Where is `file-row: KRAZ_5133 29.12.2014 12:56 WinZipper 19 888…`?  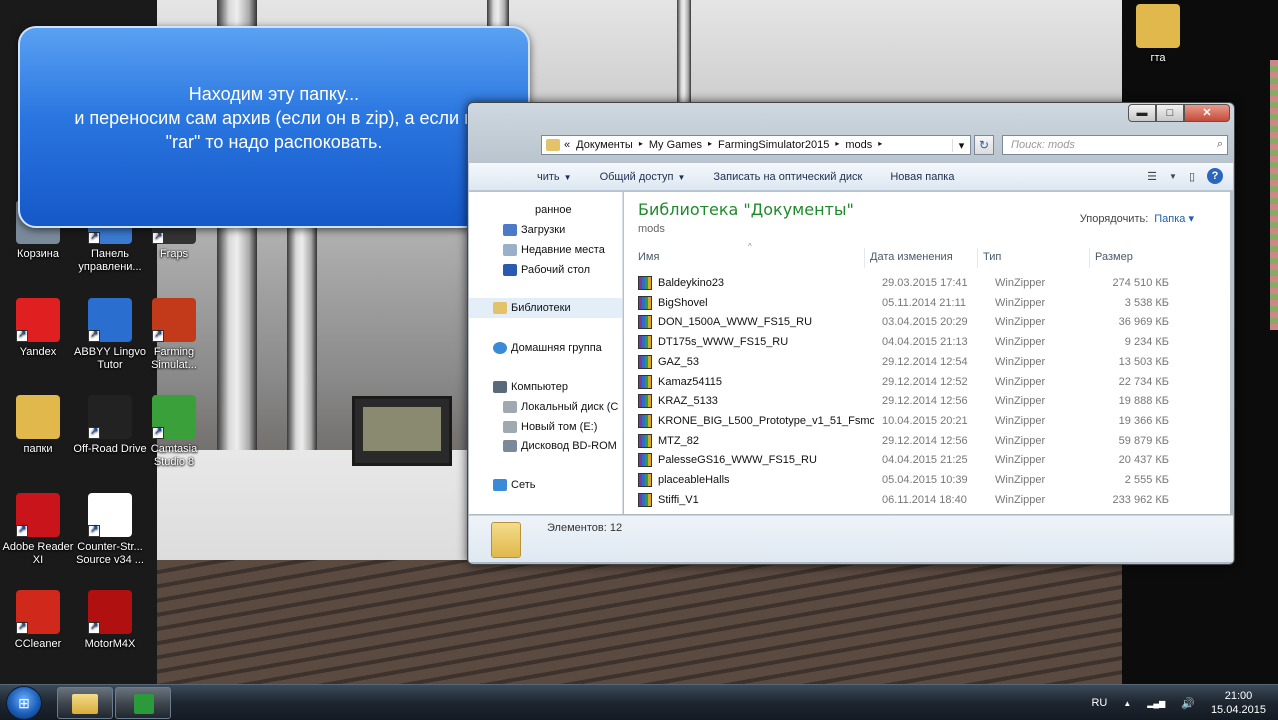
file-row: KRAZ_5133 29.12.2014 12:56 WinZipper 19 888… is located at coordinates (918, 401).